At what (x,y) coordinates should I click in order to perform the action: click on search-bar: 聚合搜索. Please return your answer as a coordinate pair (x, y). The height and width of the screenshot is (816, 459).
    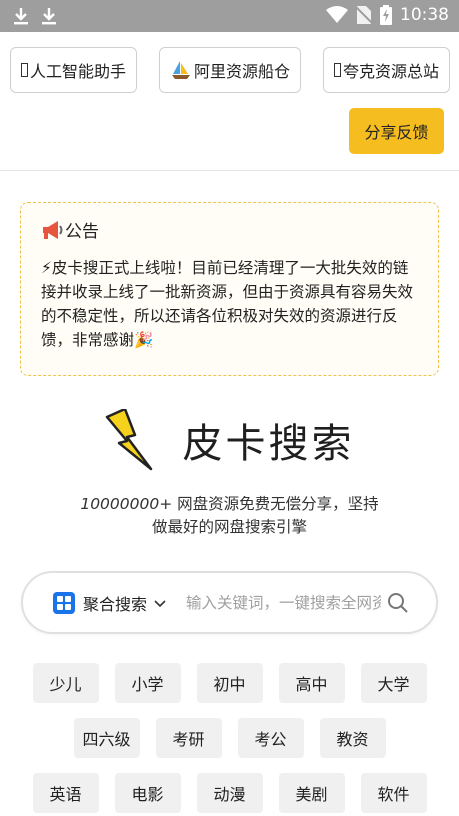
    Looking at the image, I should click on (229, 602).